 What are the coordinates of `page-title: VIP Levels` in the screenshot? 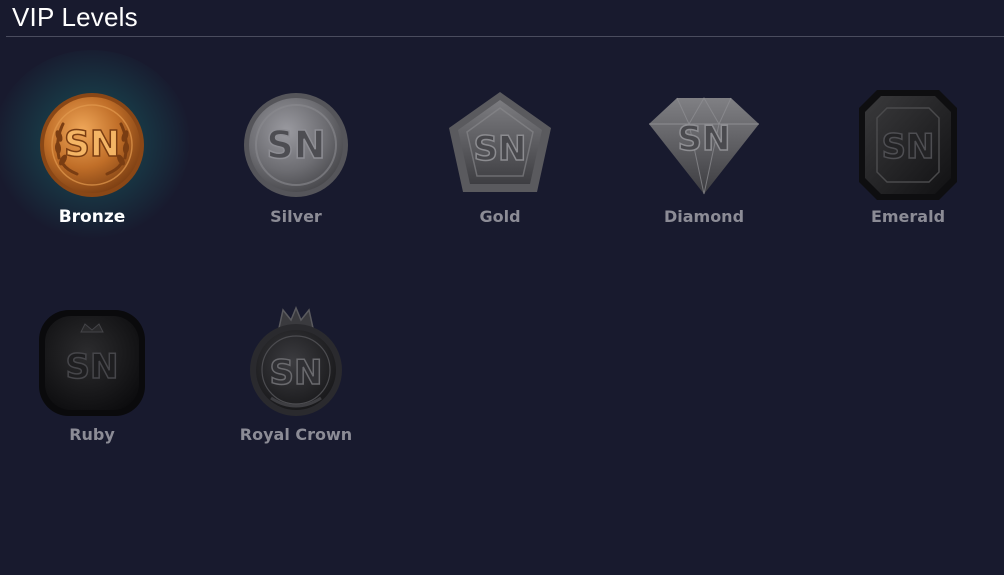 It's located at (75, 17).